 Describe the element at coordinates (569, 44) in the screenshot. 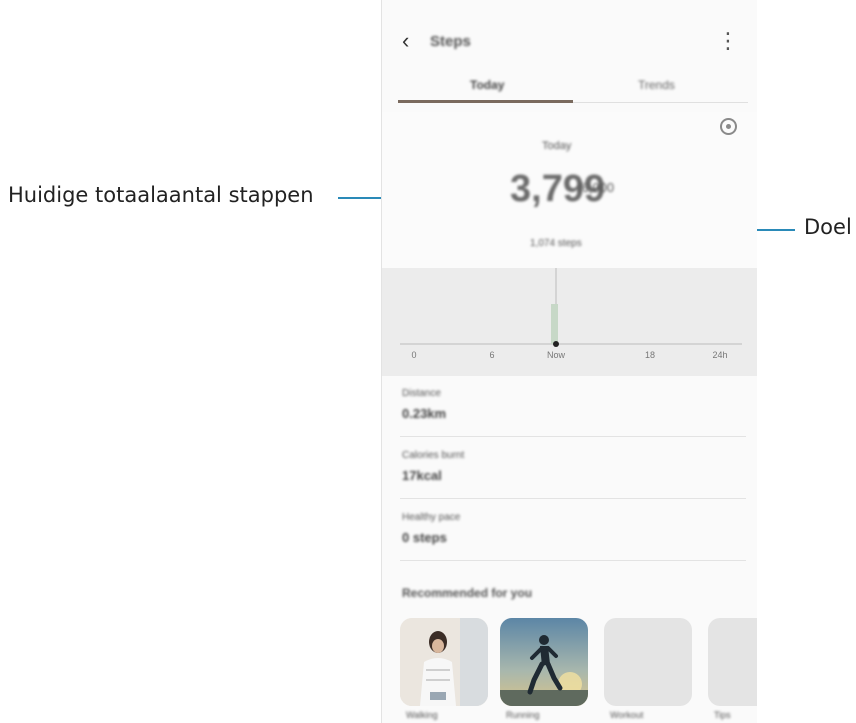

I see `app-header: ‹ Steps ⋮` at that location.